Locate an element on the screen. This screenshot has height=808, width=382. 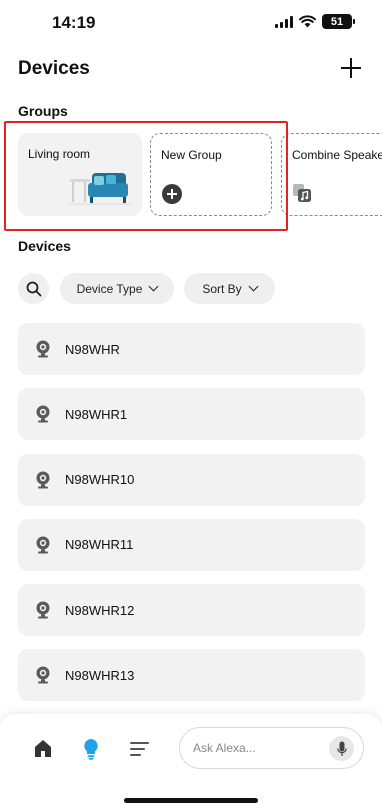
device-name: N98WHR12 is located at coordinates (100, 610).